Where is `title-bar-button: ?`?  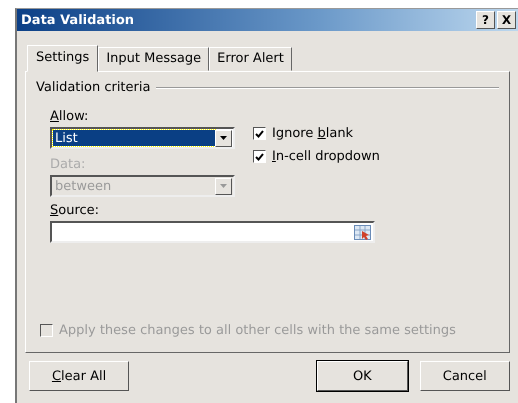
title-bar-button: ? is located at coordinates (485, 20).